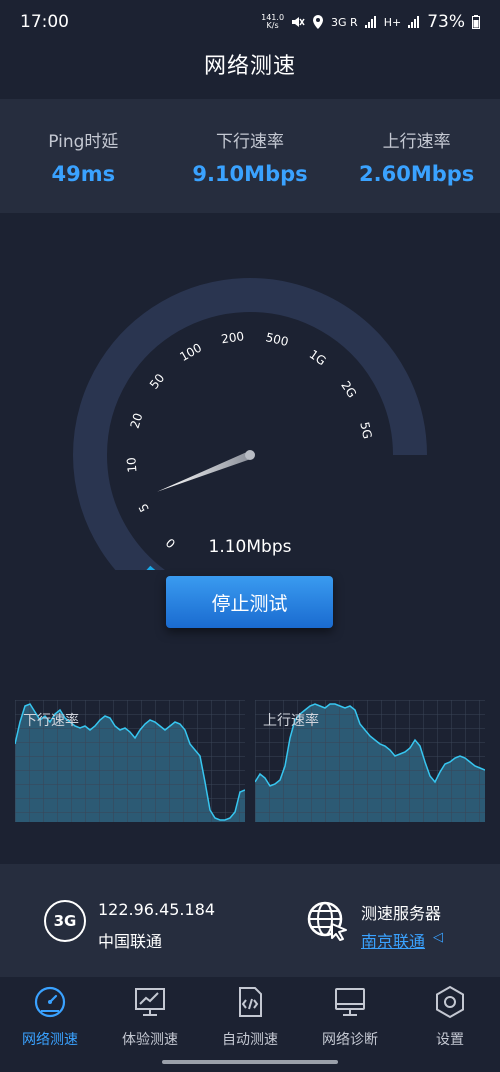 The height and width of the screenshot is (1072, 500). I want to click on gauge-tick-label: 1G, so click(318, 357).